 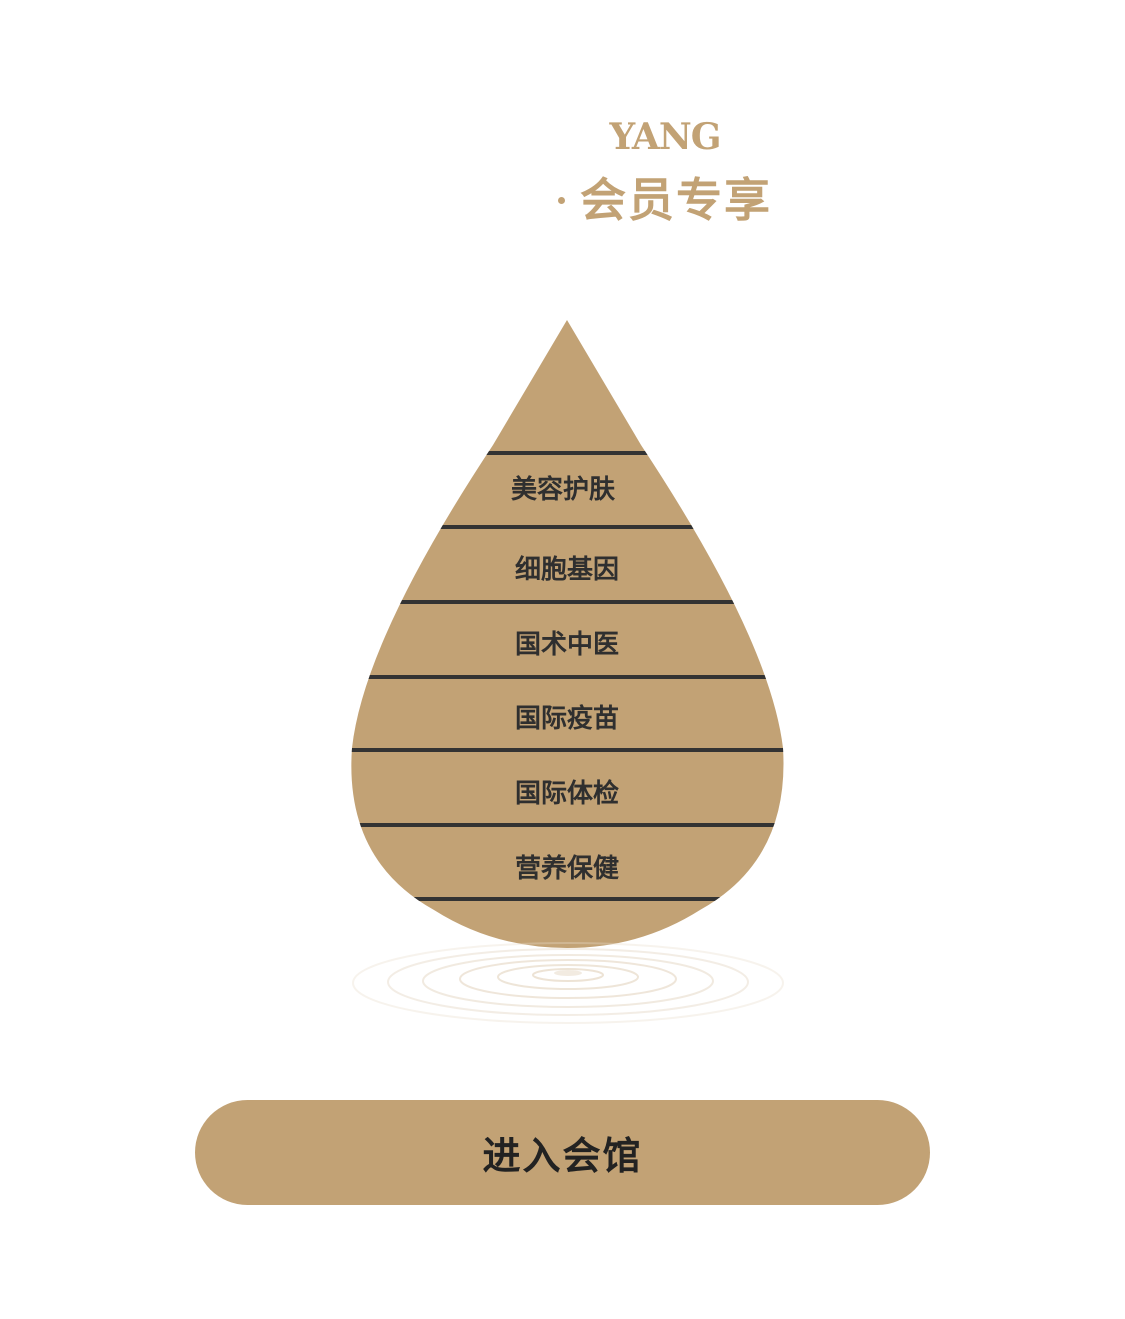 What do you see at coordinates (562, 1156) in the screenshot?
I see `enter-club-label: 进入会馆` at bounding box center [562, 1156].